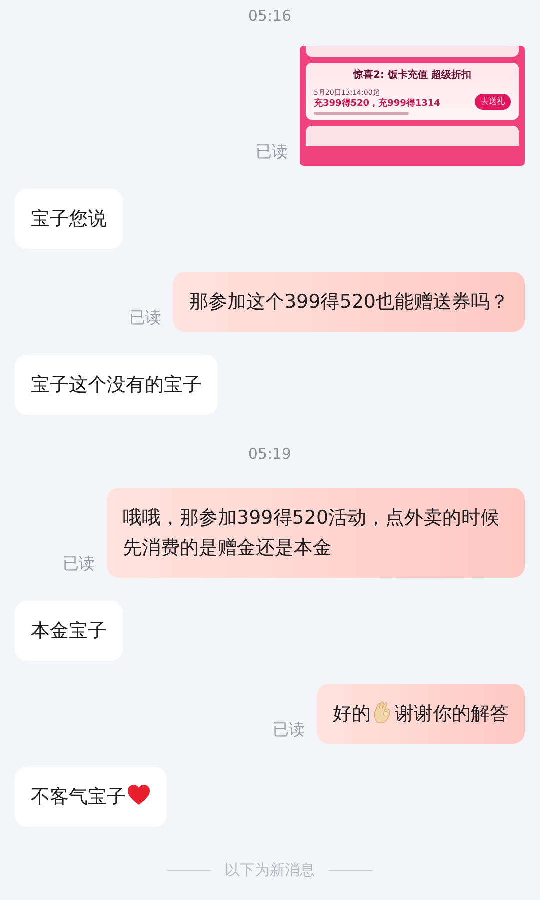 The image size is (540, 900). I want to click on message-bubble: 宝子您说, so click(69, 218).